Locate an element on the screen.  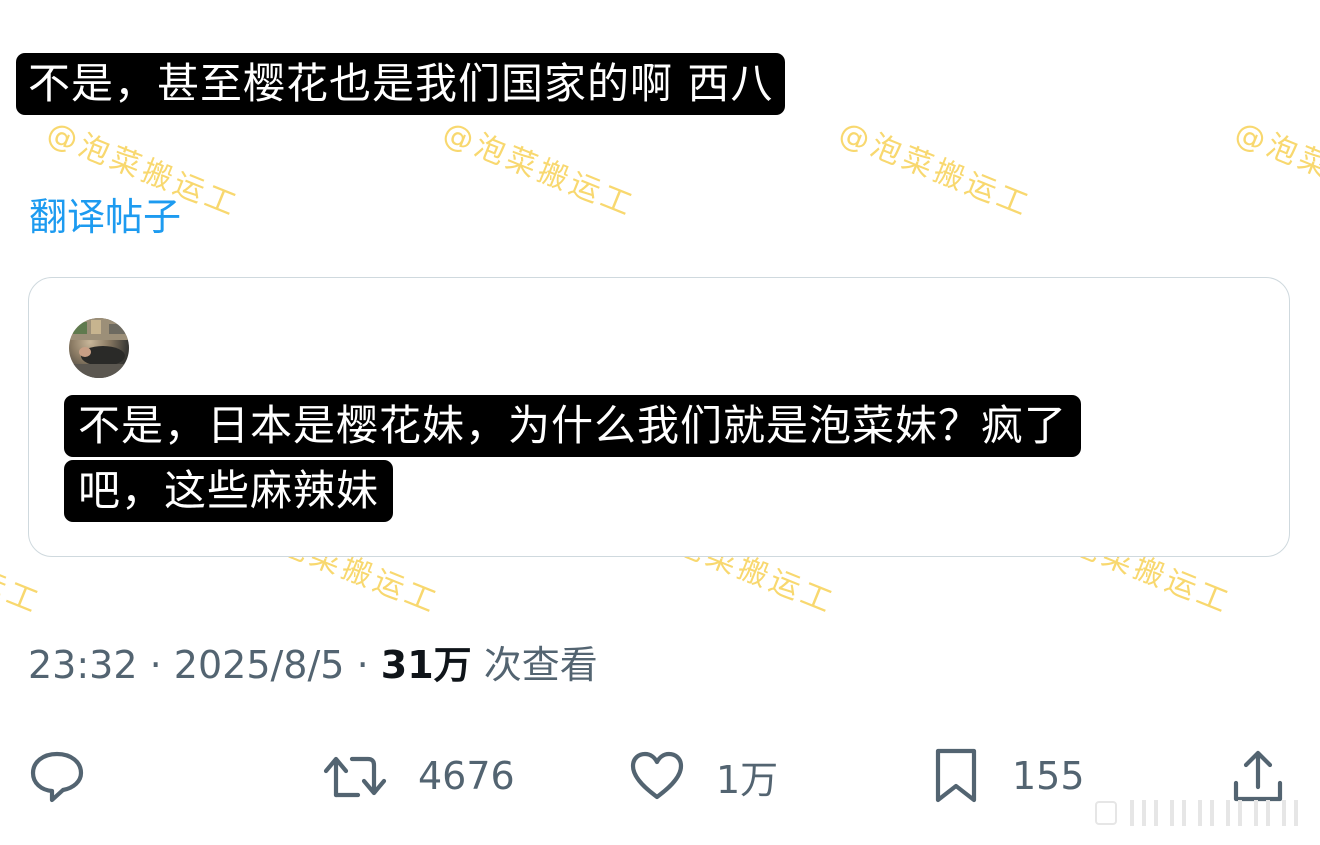
post-time: 23:32 is located at coordinates (83, 665).